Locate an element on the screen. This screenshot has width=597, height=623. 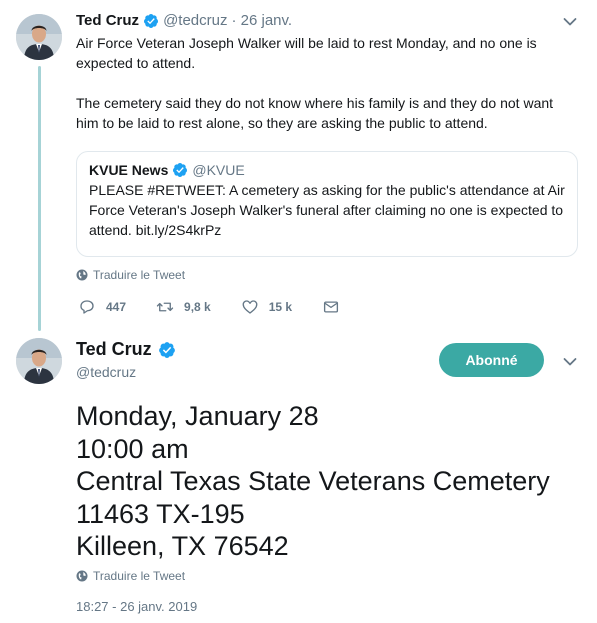
tweet-line: Central Texas State Veterans Cemetery is located at coordinates (313, 481).